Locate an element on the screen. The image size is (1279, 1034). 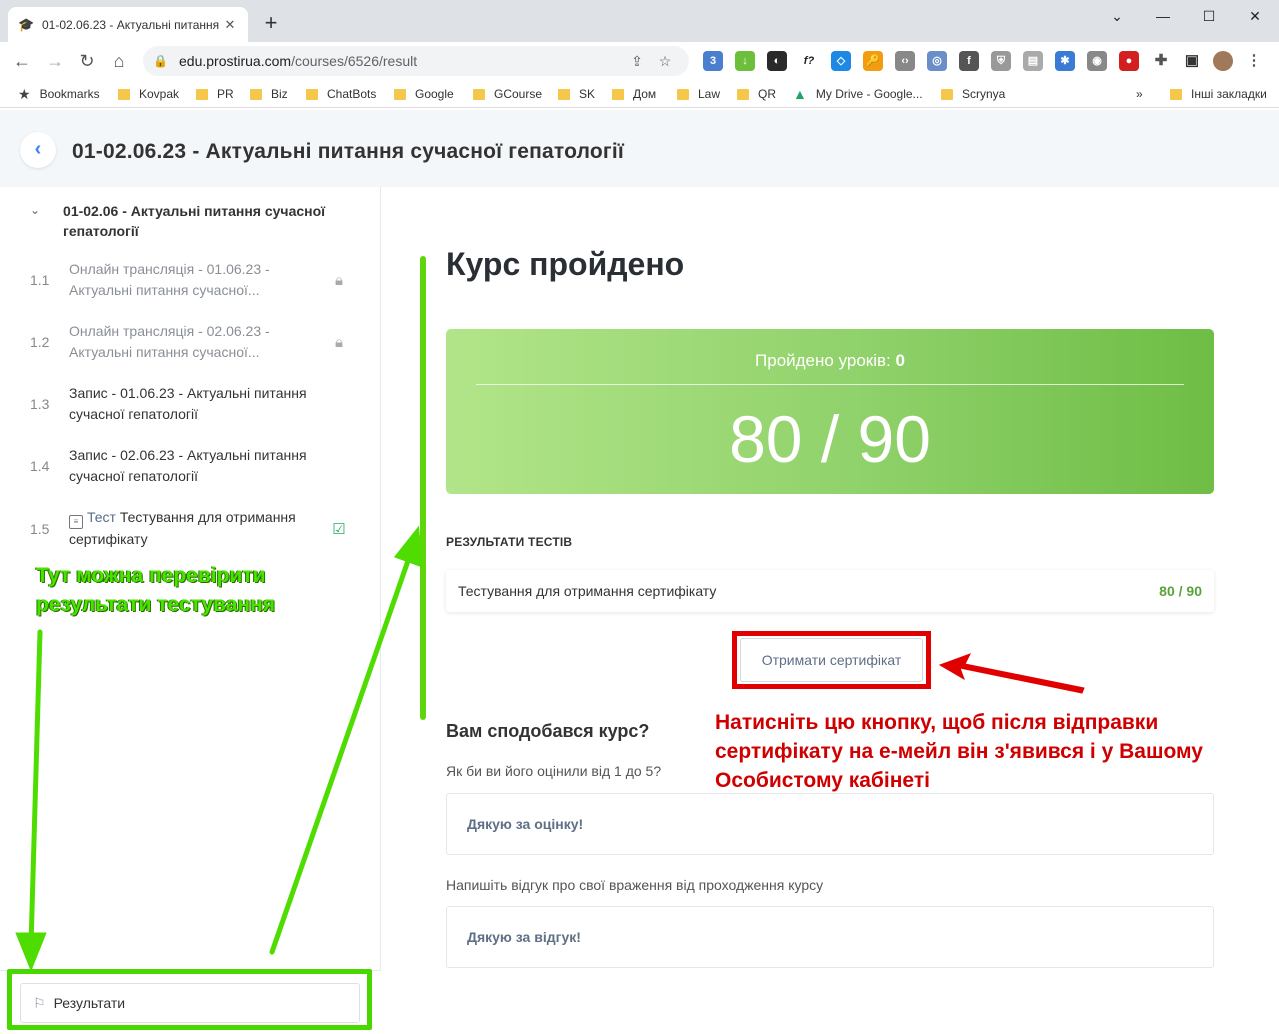
bookmarks-overflow-icon: » is located at coordinates (1139, 94).